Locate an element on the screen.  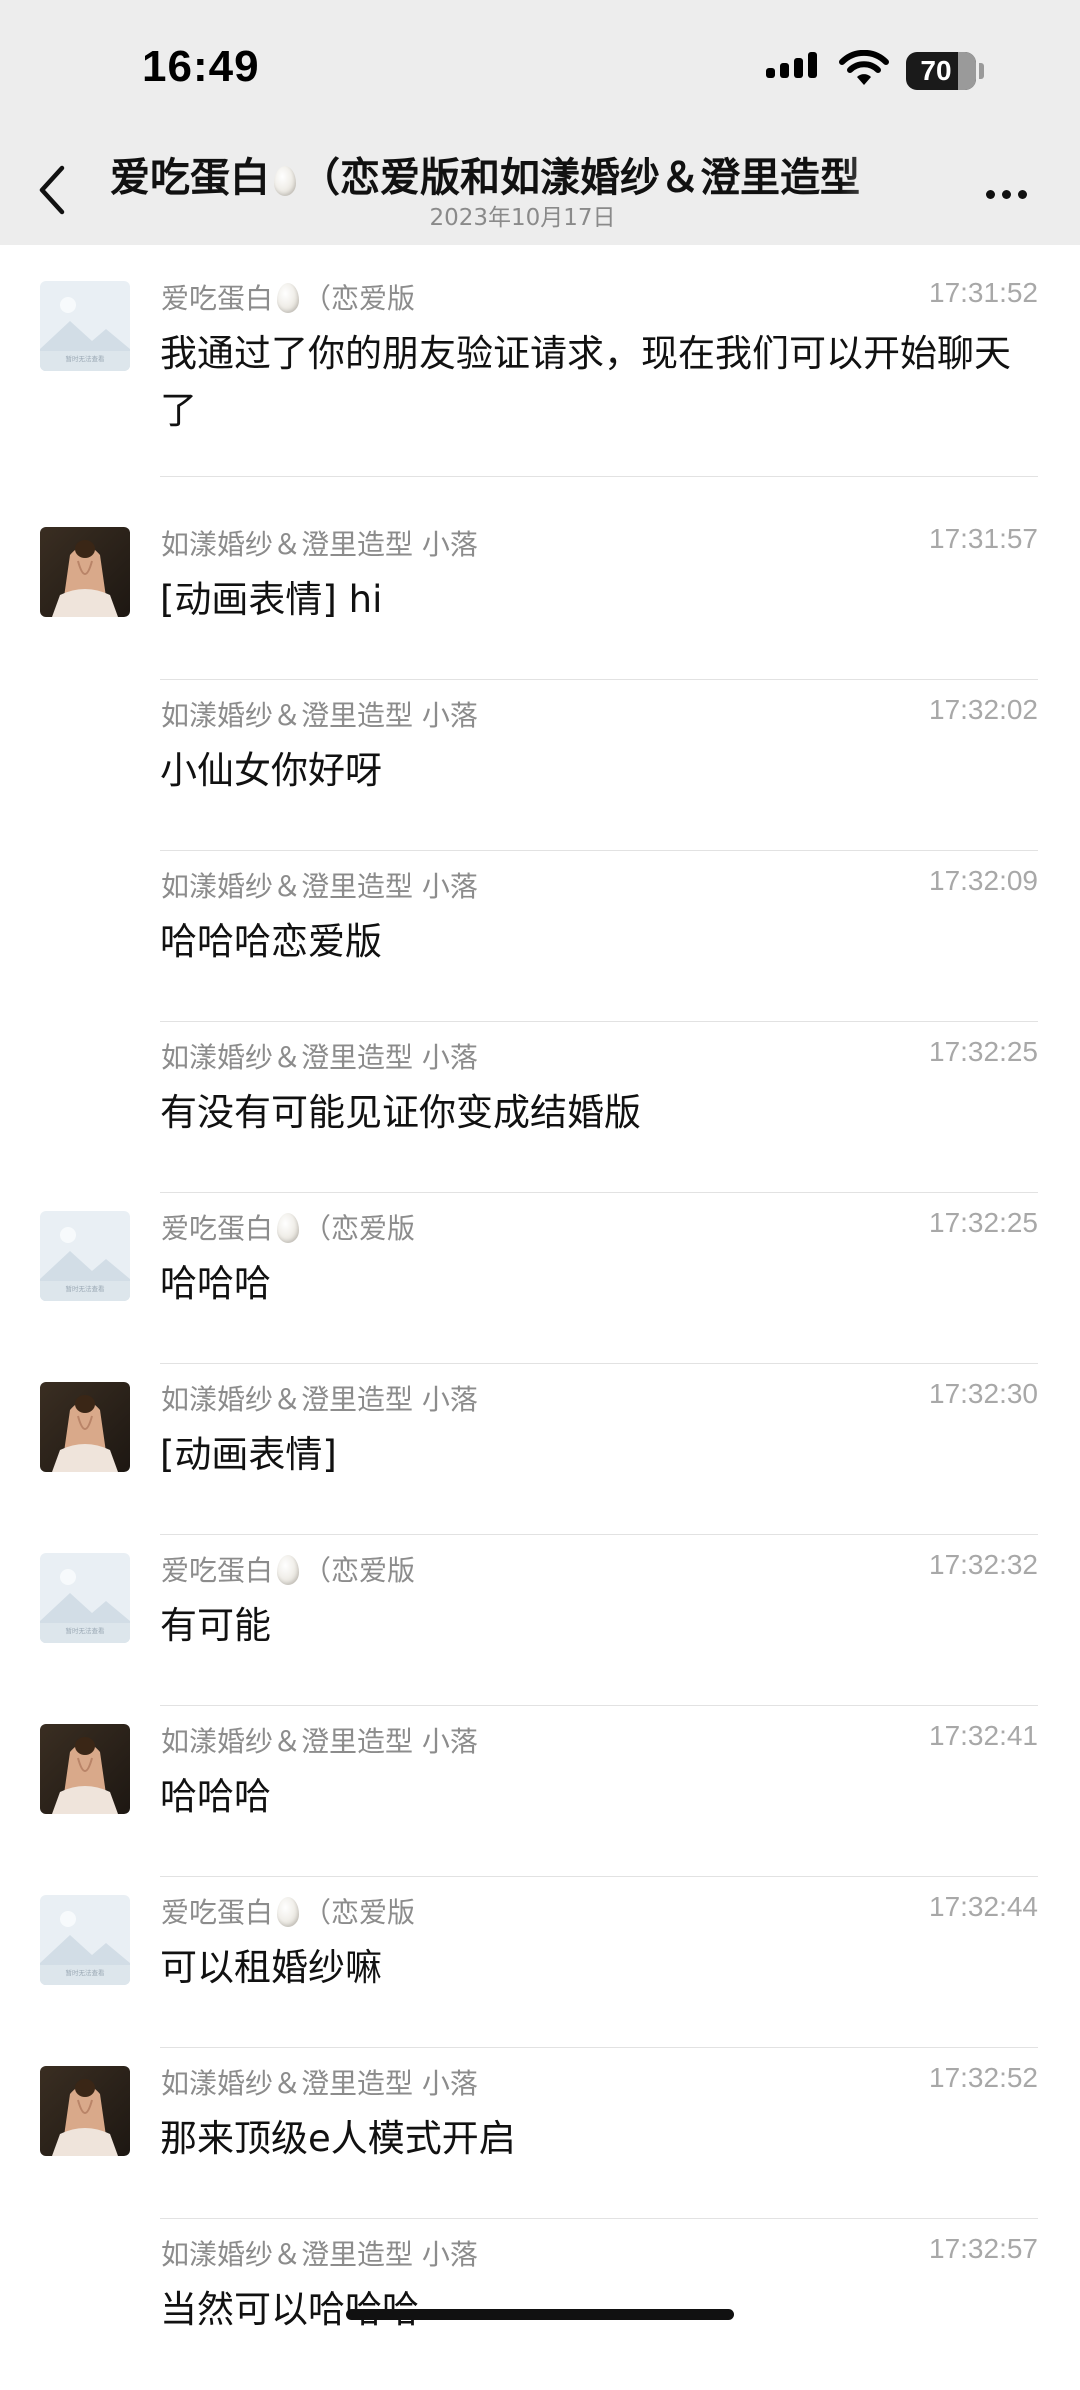
message-time: 17:32:41 is located at coordinates (983, 1735).